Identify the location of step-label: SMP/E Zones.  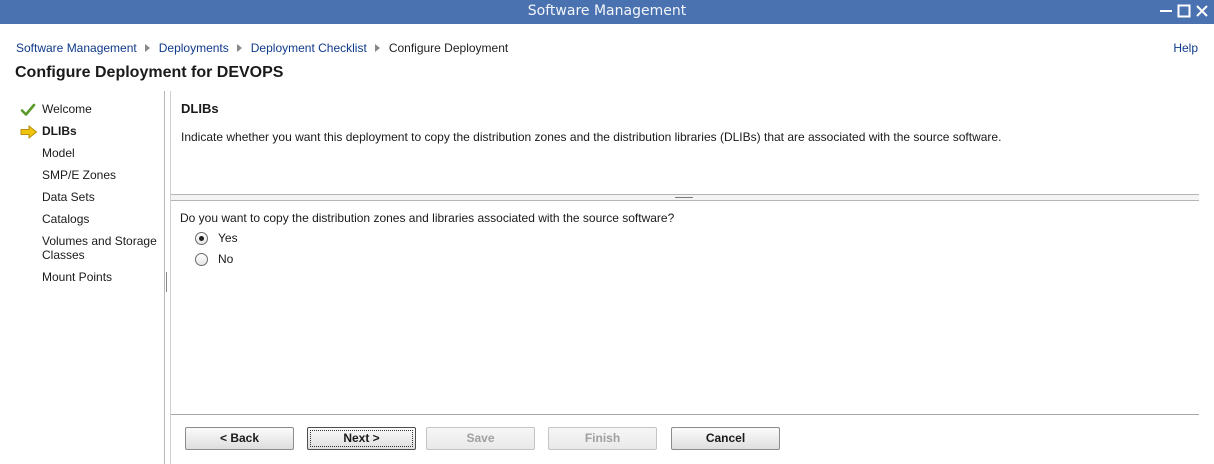
(79, 175).